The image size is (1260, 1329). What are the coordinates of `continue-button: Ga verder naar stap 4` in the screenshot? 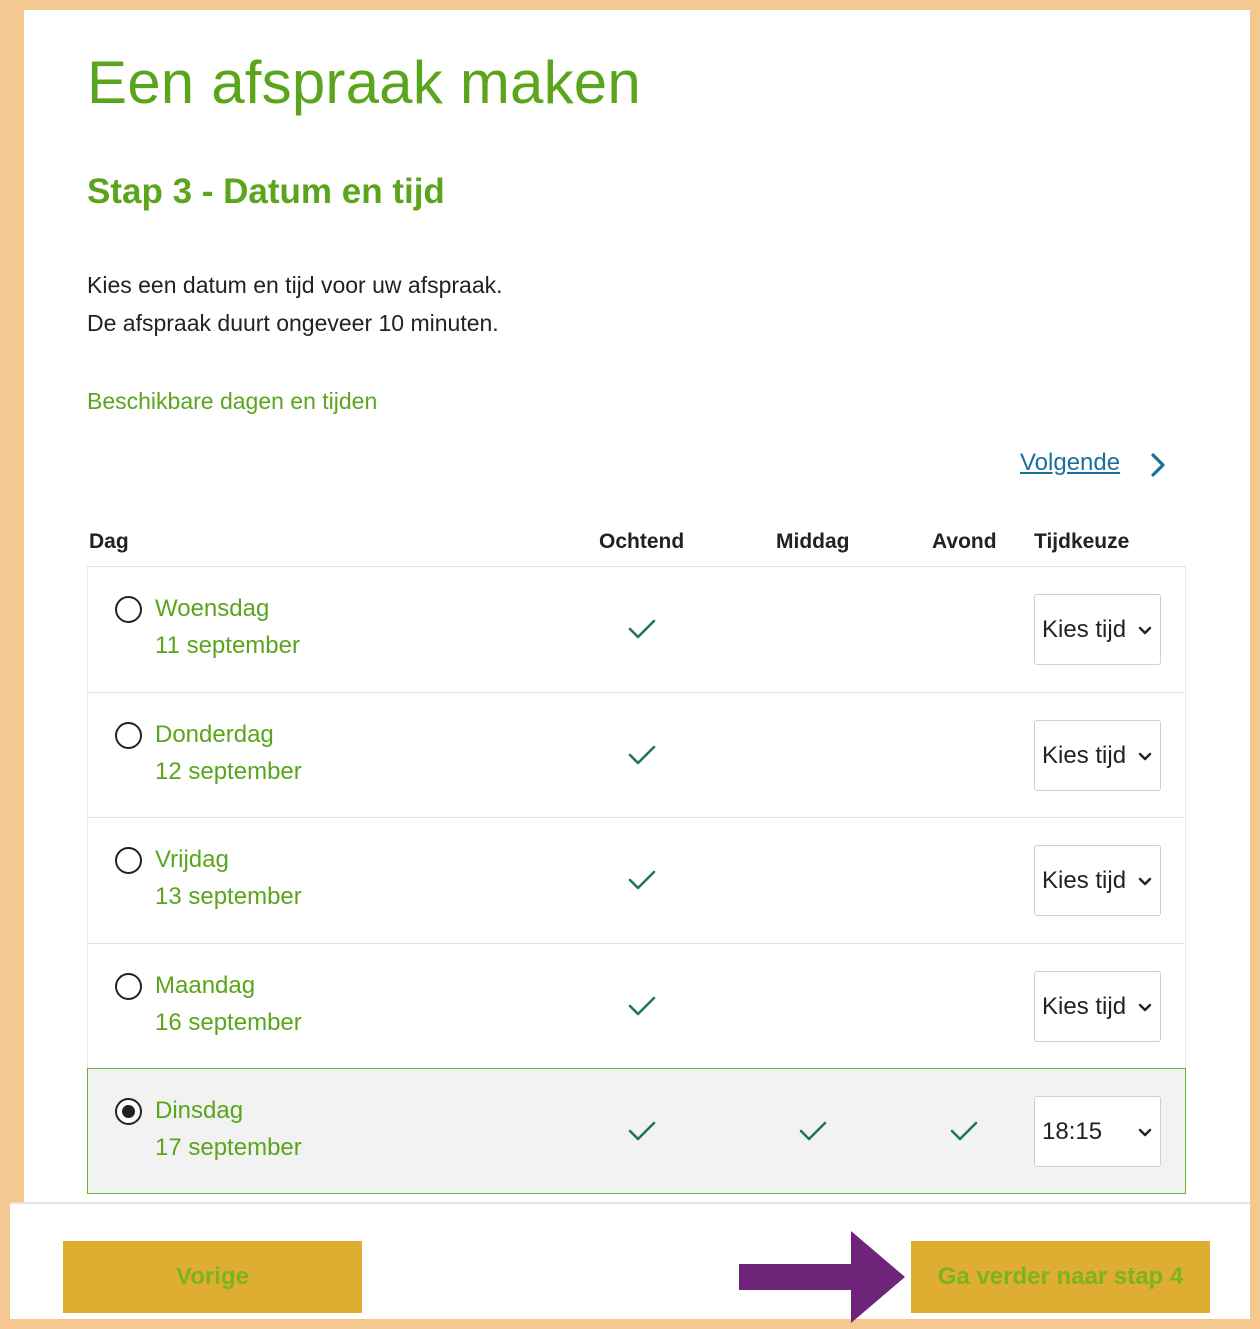 It's located at (1060, 1277).